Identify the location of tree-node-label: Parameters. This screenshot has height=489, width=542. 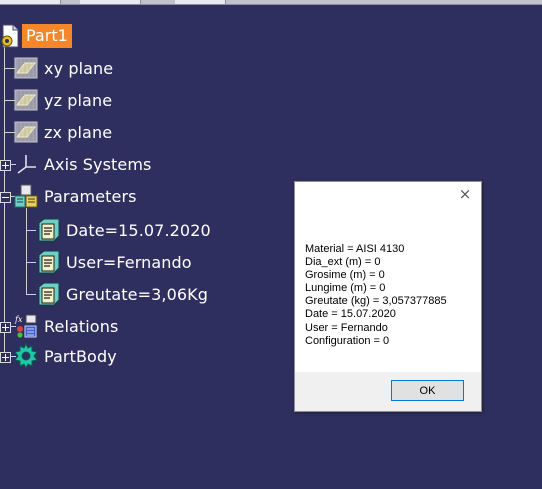
(90, 196).